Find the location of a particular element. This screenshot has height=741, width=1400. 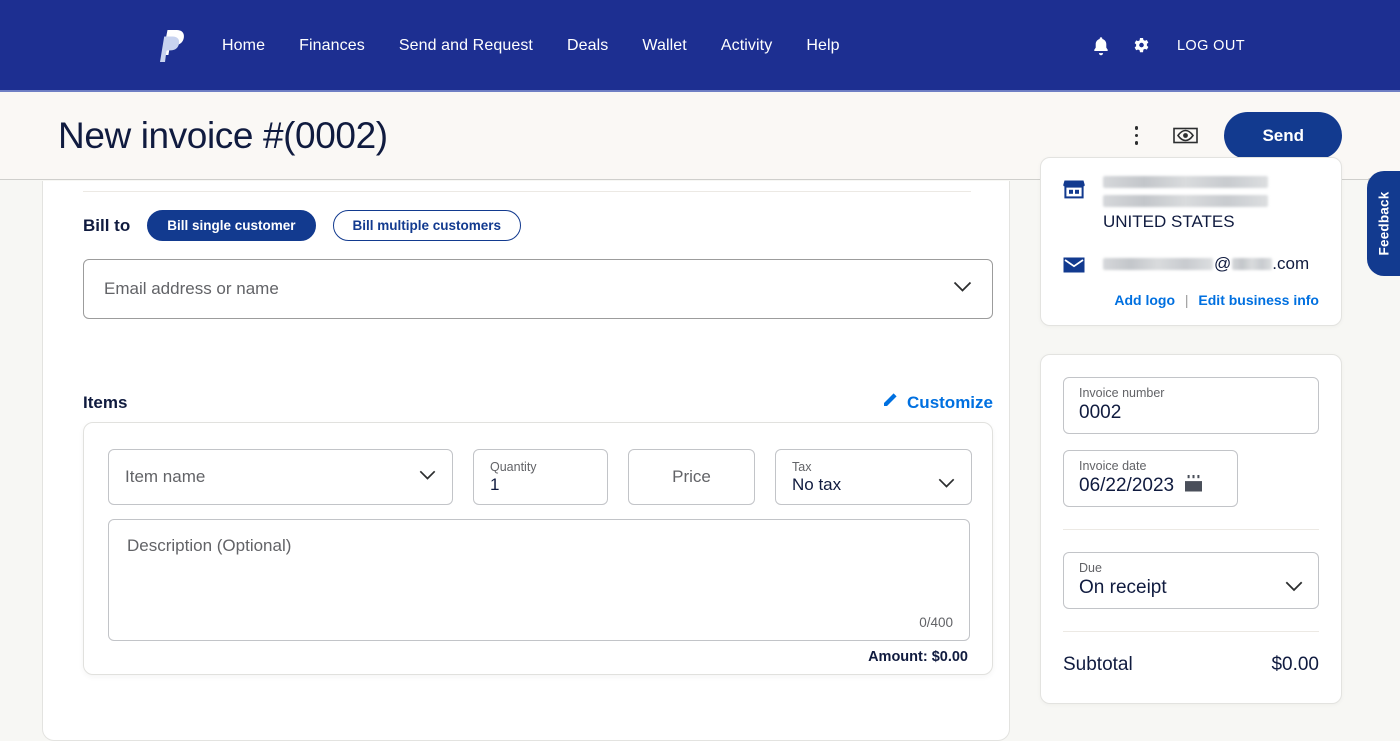

quantity-value: 1 is located at coordinates (495, 484).